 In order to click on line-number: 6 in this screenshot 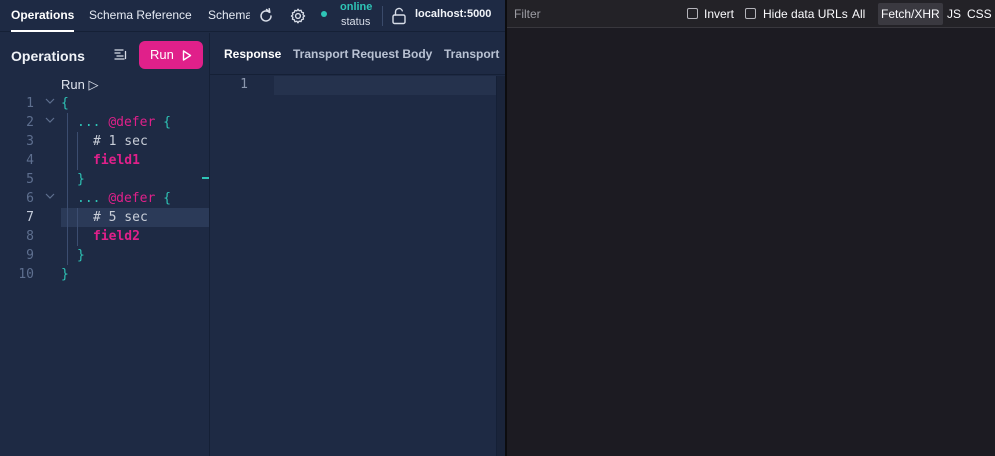, I will do `click(30, 198)`.